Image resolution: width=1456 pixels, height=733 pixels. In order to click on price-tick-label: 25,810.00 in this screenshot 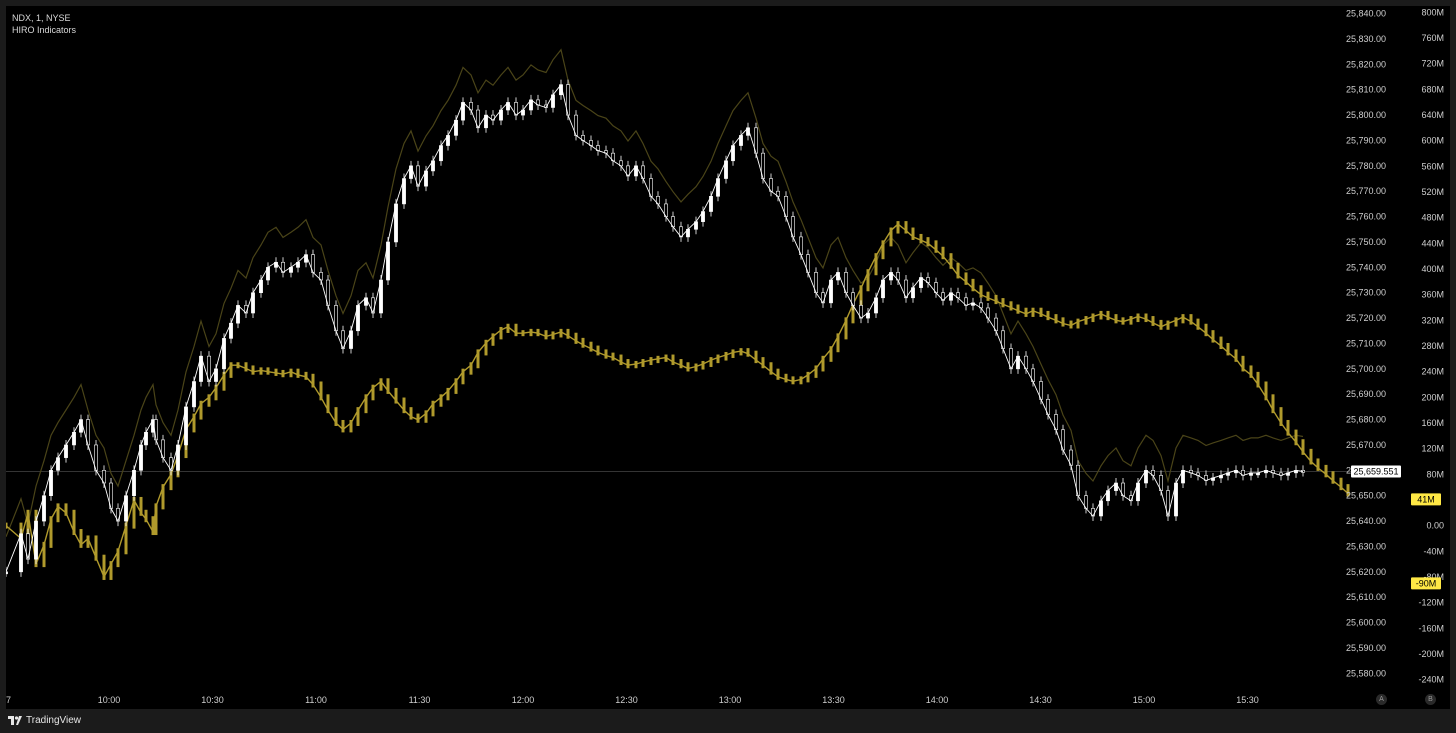, I will do `click(1366, 90)`.